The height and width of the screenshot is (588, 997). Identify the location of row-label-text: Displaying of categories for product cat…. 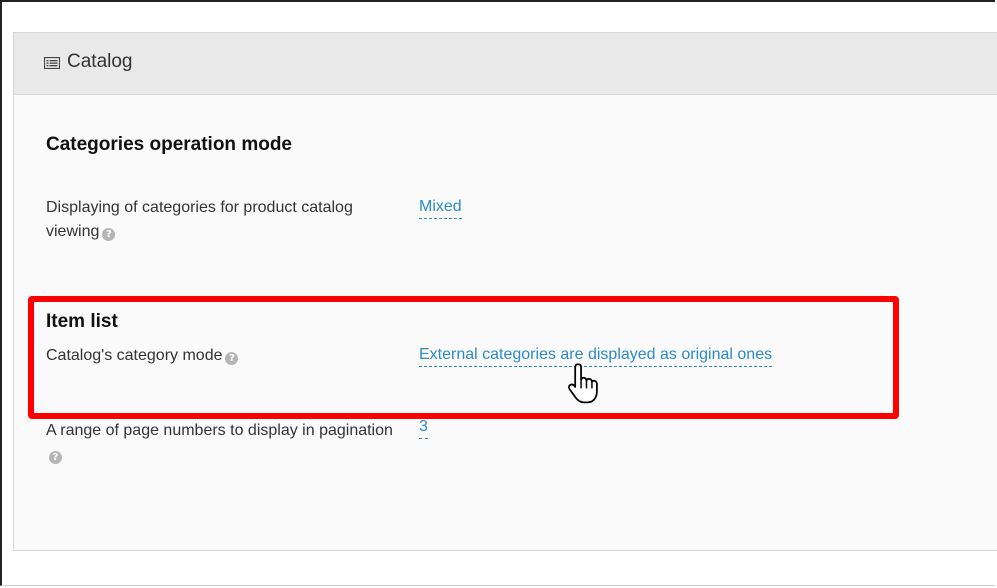
(199, 219).